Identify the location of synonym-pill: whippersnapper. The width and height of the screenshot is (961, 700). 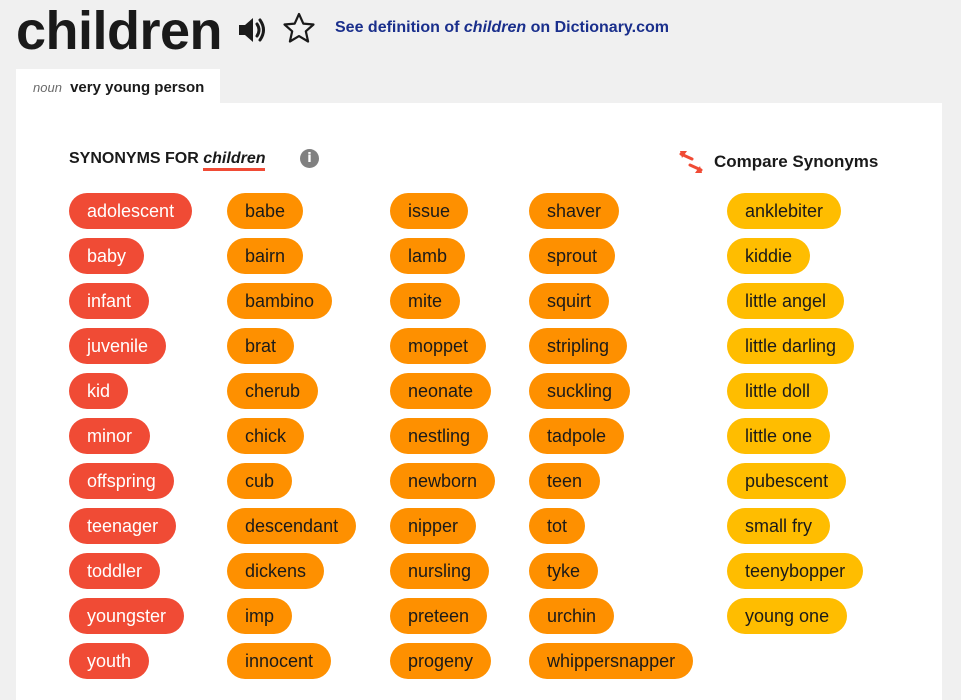
(611, 661).